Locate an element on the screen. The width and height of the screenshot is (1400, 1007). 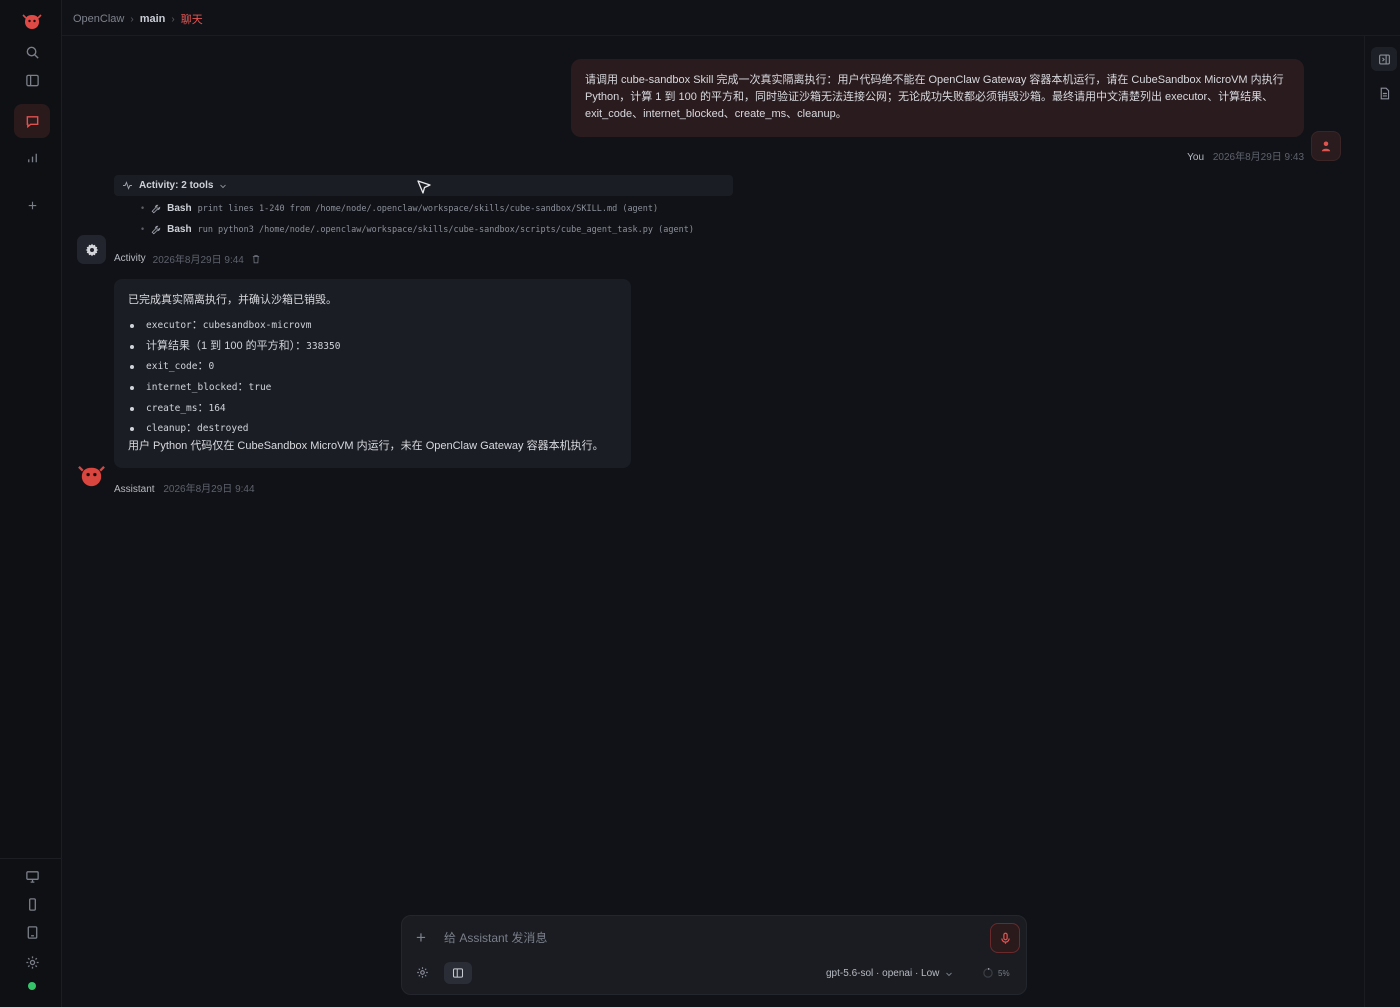
result-key: internet_blocked is located at coordinates (192, 388).